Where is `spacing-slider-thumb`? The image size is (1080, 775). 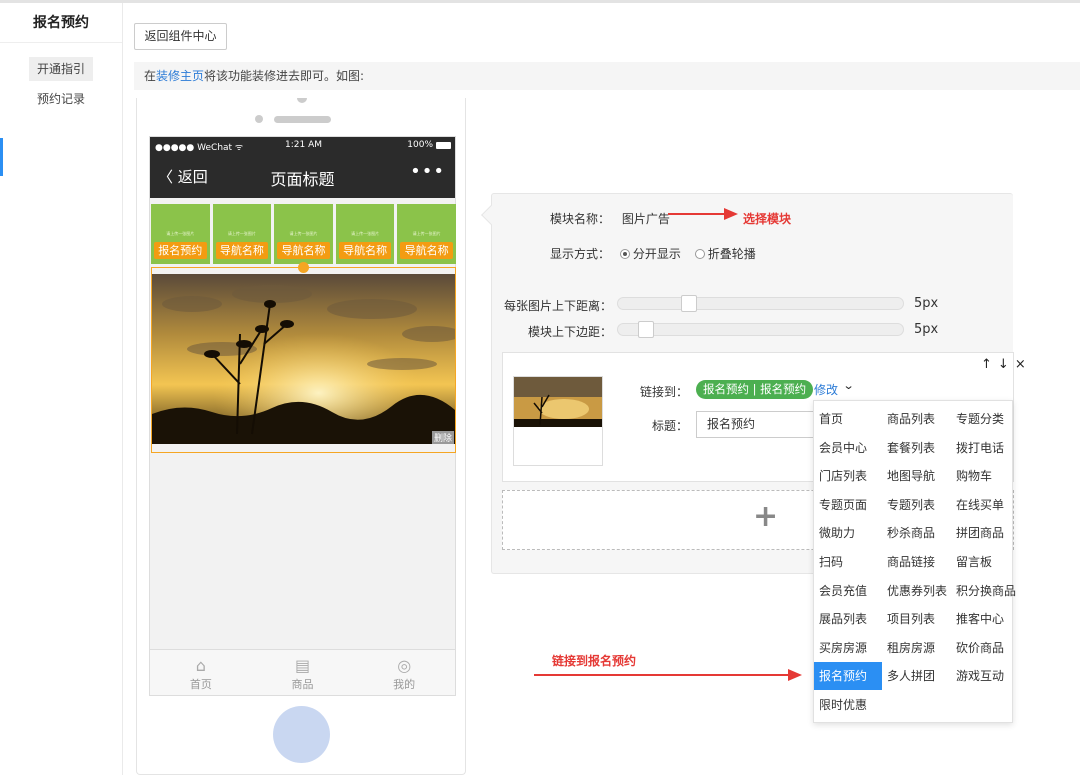
spacing-slider-thumb is located at coordinates (689, 303).